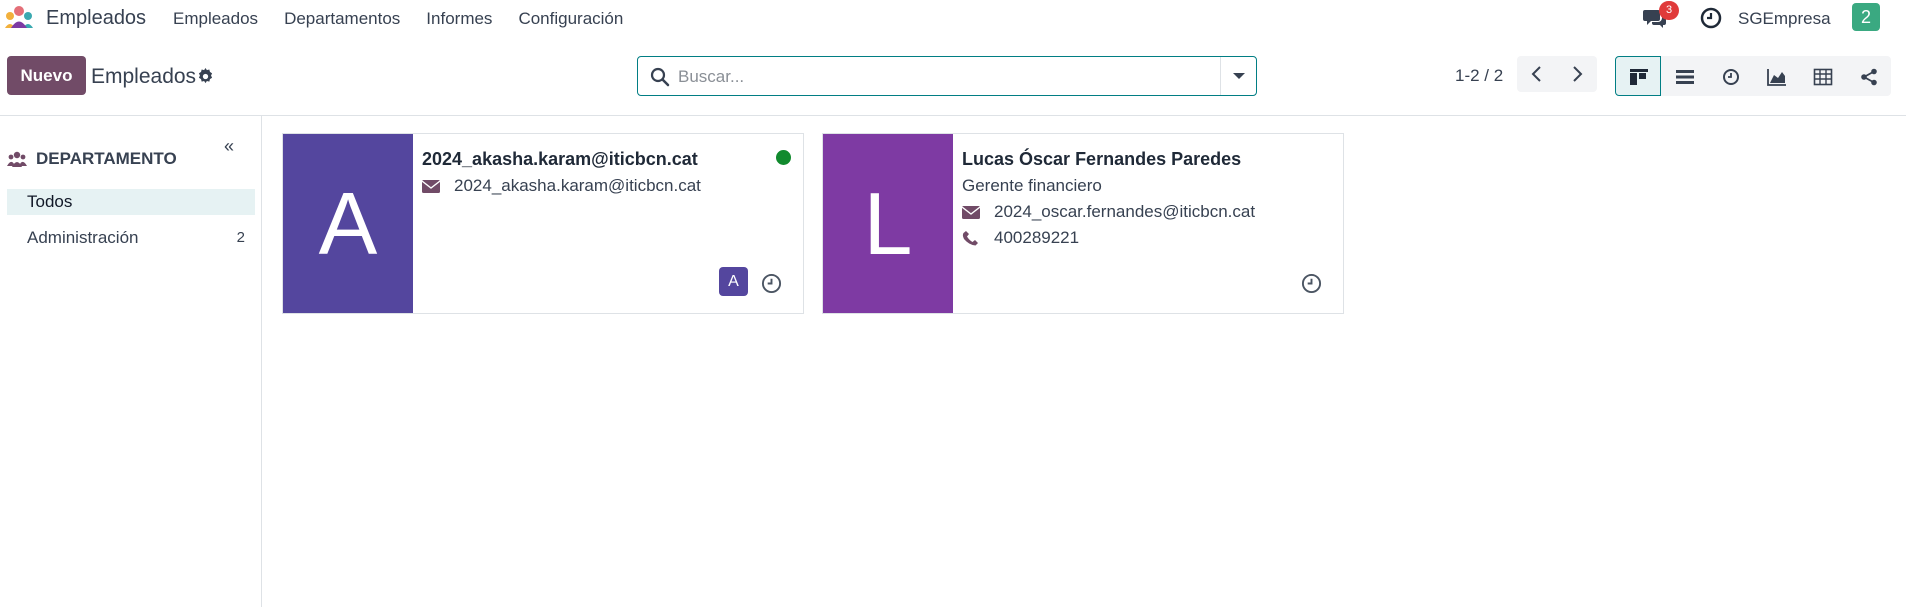 The image size is (1906, 607). What do you see at coordinates (783, 157) in the screenshot?
I see `online-status-indicator` at bounding box center [783, 157].